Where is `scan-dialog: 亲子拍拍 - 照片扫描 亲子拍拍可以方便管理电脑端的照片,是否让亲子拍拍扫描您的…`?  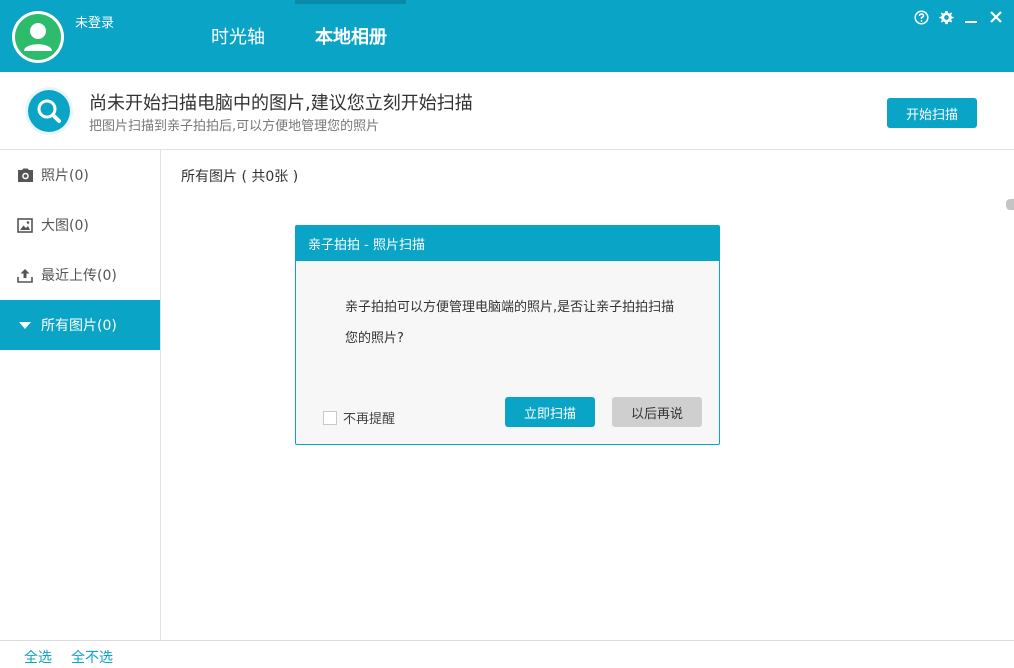 scan-dialog: 亲子拍拍 - 照片扫描 亲子拍拍可以方便管理电脑端的照片,是否让亲子拍拍扫描您的… is located at coordinates (507, 335).